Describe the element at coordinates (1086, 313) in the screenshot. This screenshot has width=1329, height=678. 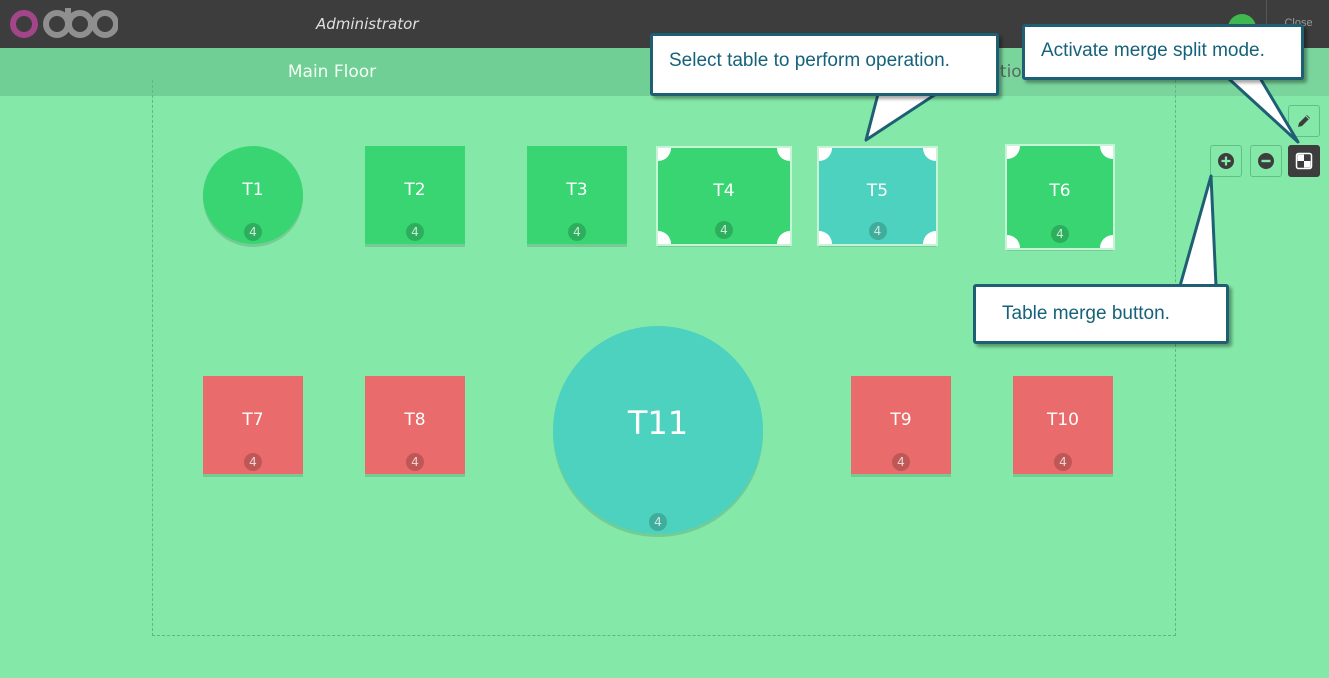
I see `callout-merge-button-text: Table merge button.` at that location.